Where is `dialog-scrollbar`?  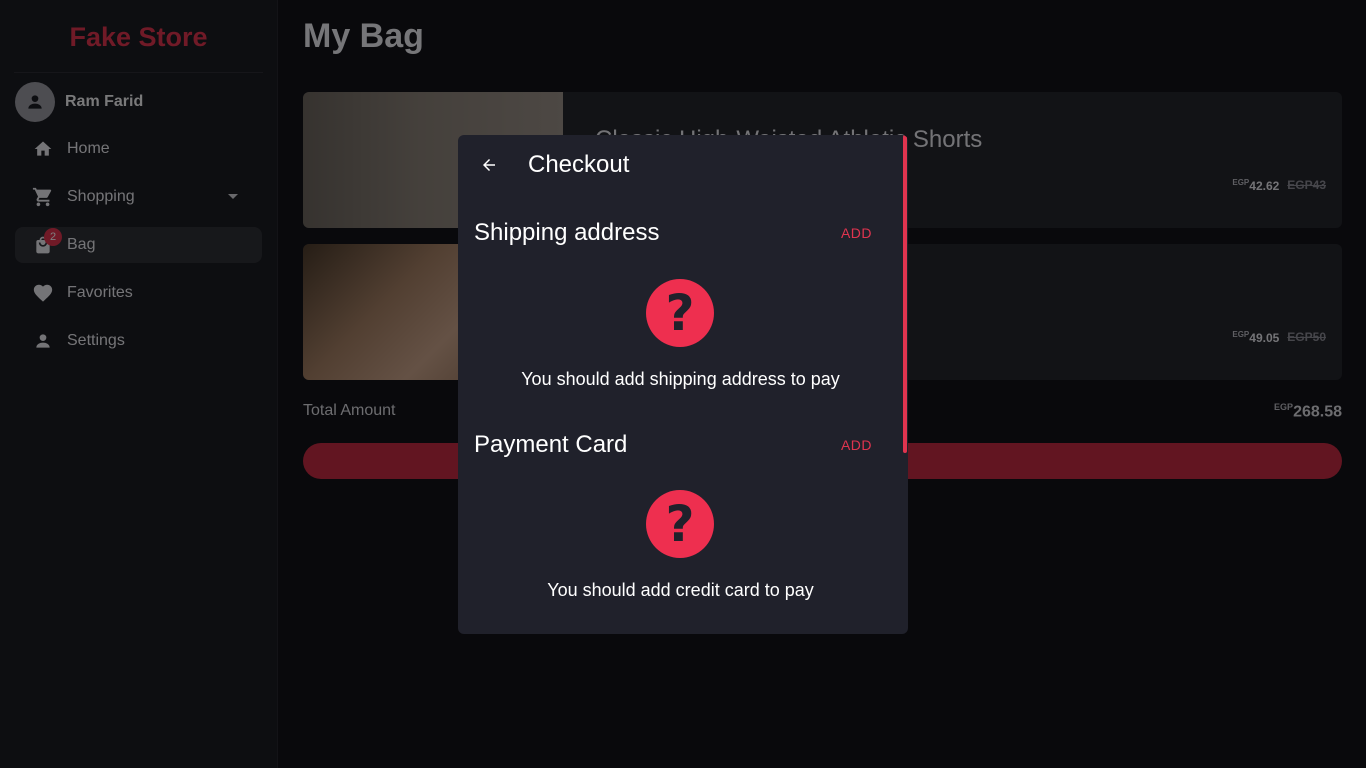 dialog-scrollbar is located at coordinates (905, 294).